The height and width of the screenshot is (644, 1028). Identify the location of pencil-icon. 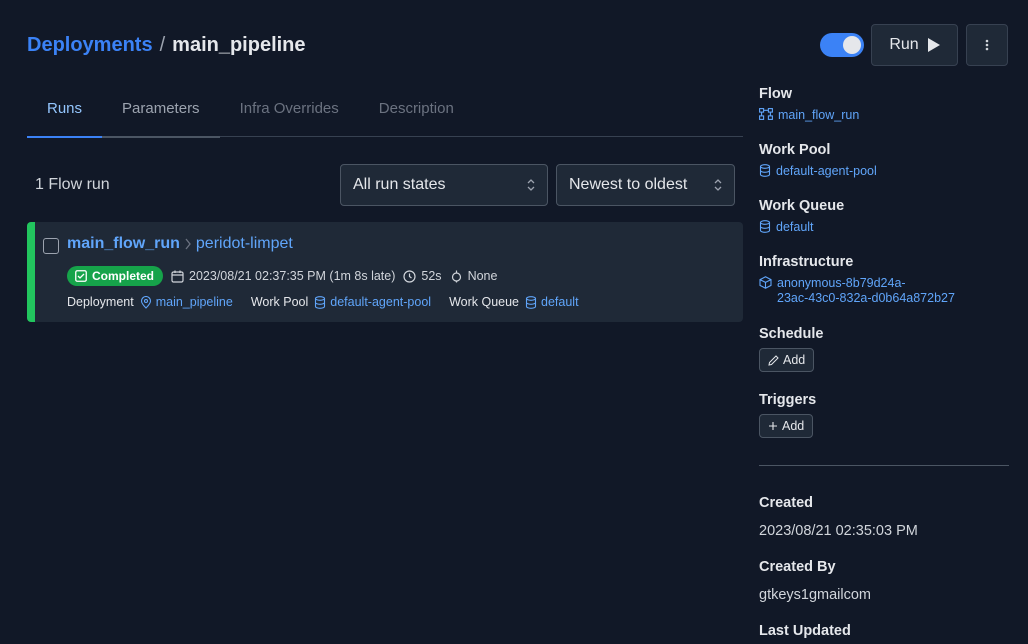
(773, 360).